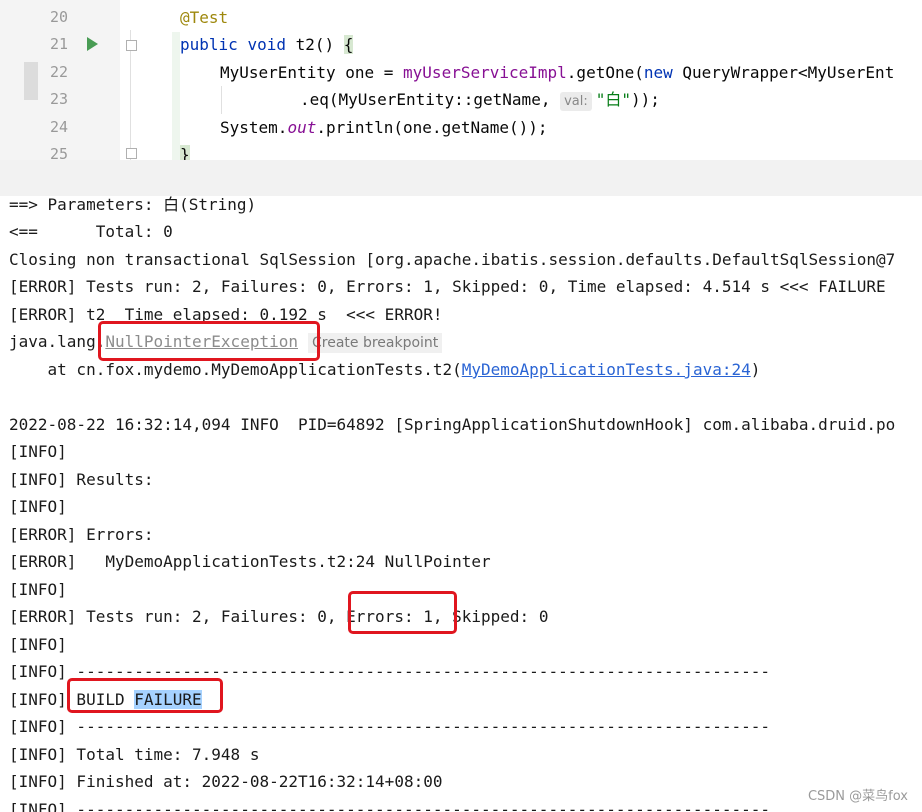 This screenshot has width=922, height=812. I want to click on line-number: 22, so click(58, 72).